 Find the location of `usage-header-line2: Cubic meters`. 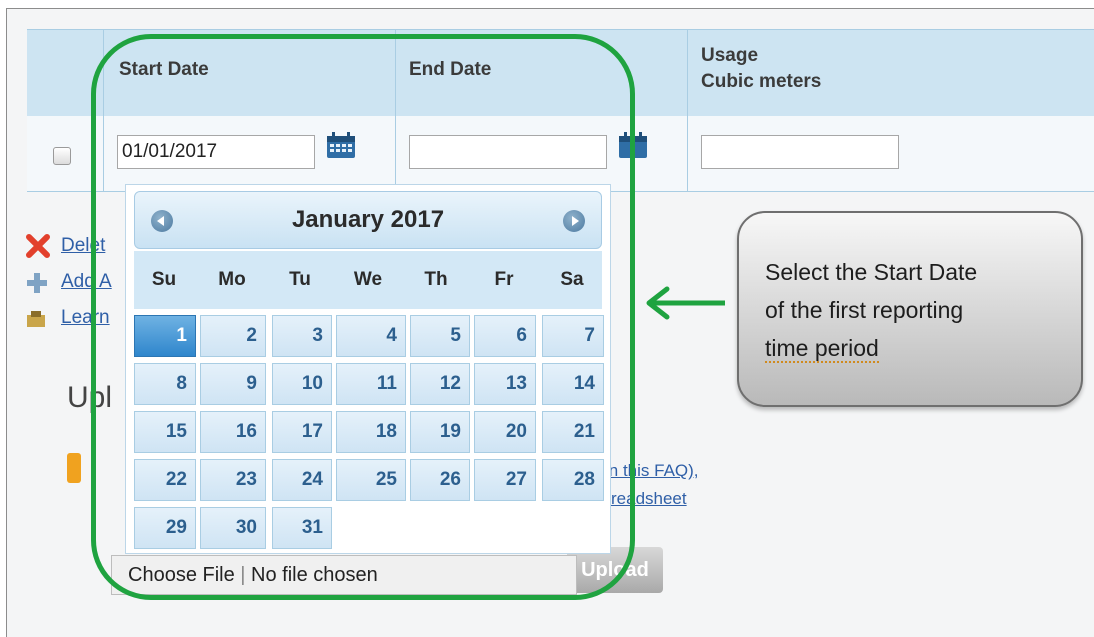

usage-header-line2: Cubic meters is located at coordinates (761, 81).